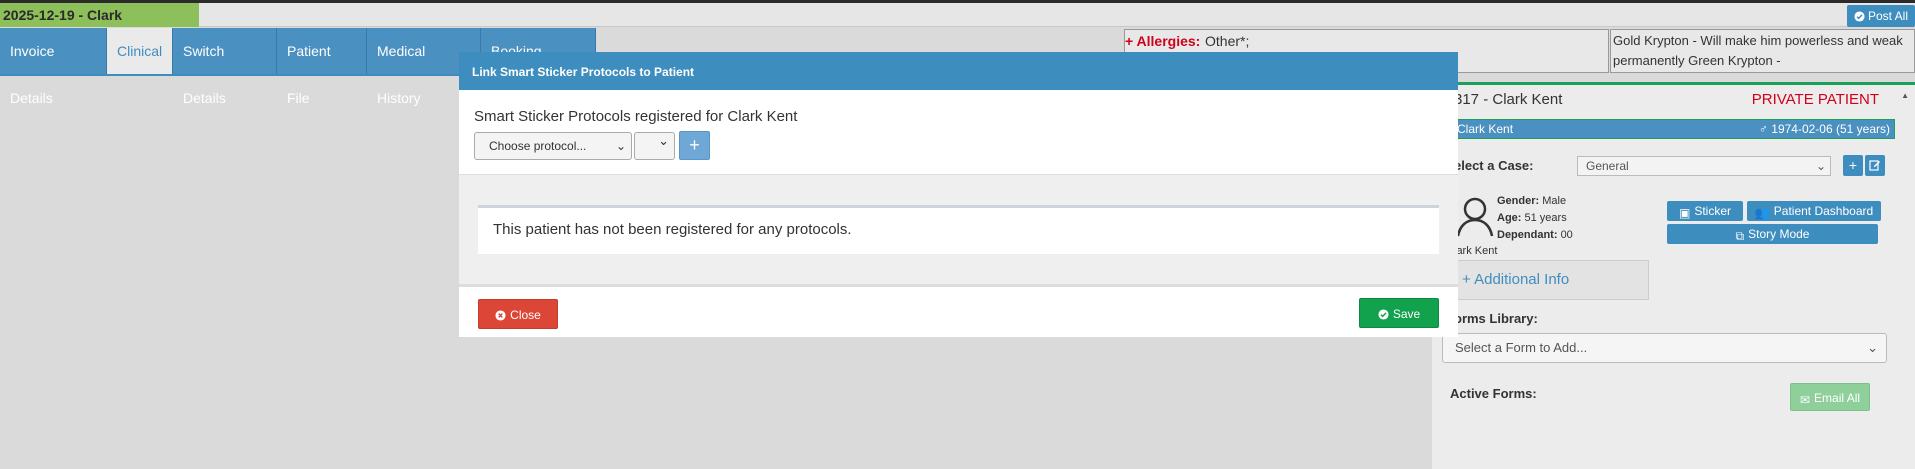 This screenshot has width=1915, height=469. I want to click on forms-select: Select a Form to Add... ⌄, so click(1664, 348).